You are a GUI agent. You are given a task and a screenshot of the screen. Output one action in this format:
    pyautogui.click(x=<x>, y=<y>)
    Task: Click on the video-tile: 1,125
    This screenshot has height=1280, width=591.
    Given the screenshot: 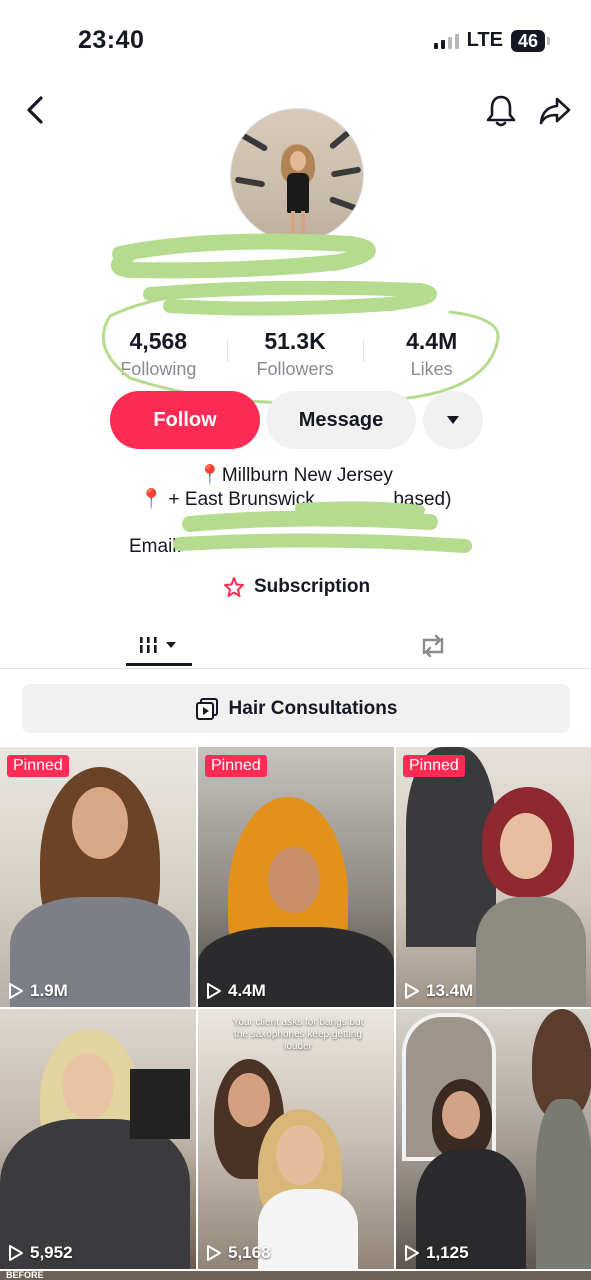 What is the action you would take?
    pyautogui.click(x=493, y=1139)
    